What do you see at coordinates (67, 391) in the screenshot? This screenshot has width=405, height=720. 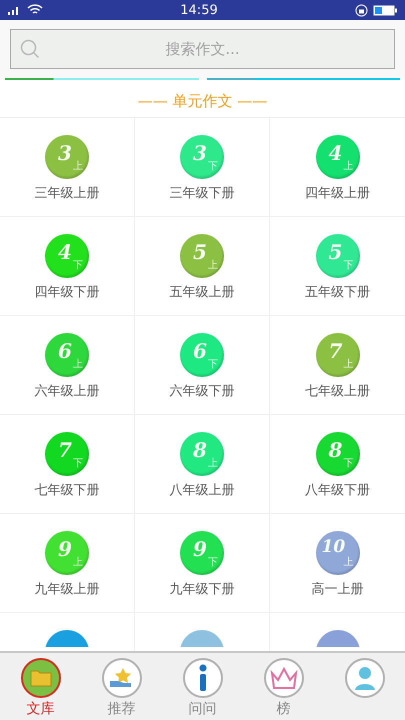 I see `book-label: 六年级上册` at bounding box center [67, 391].